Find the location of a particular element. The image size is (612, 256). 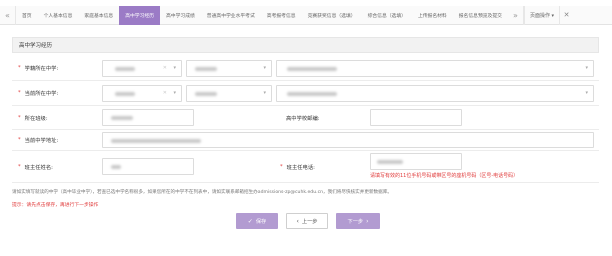

school-name-select: ▾ is located at coordinates (435, 68).